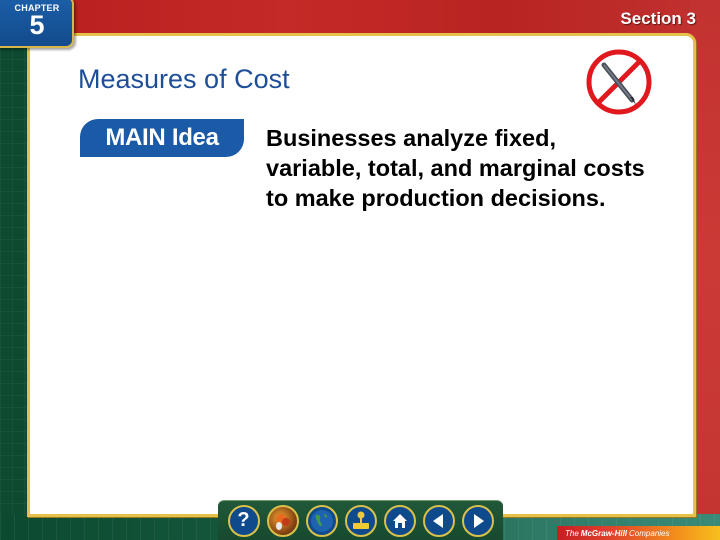 This screenshot has height=540, width=720. I want to click on web-button, so click(321, 520).